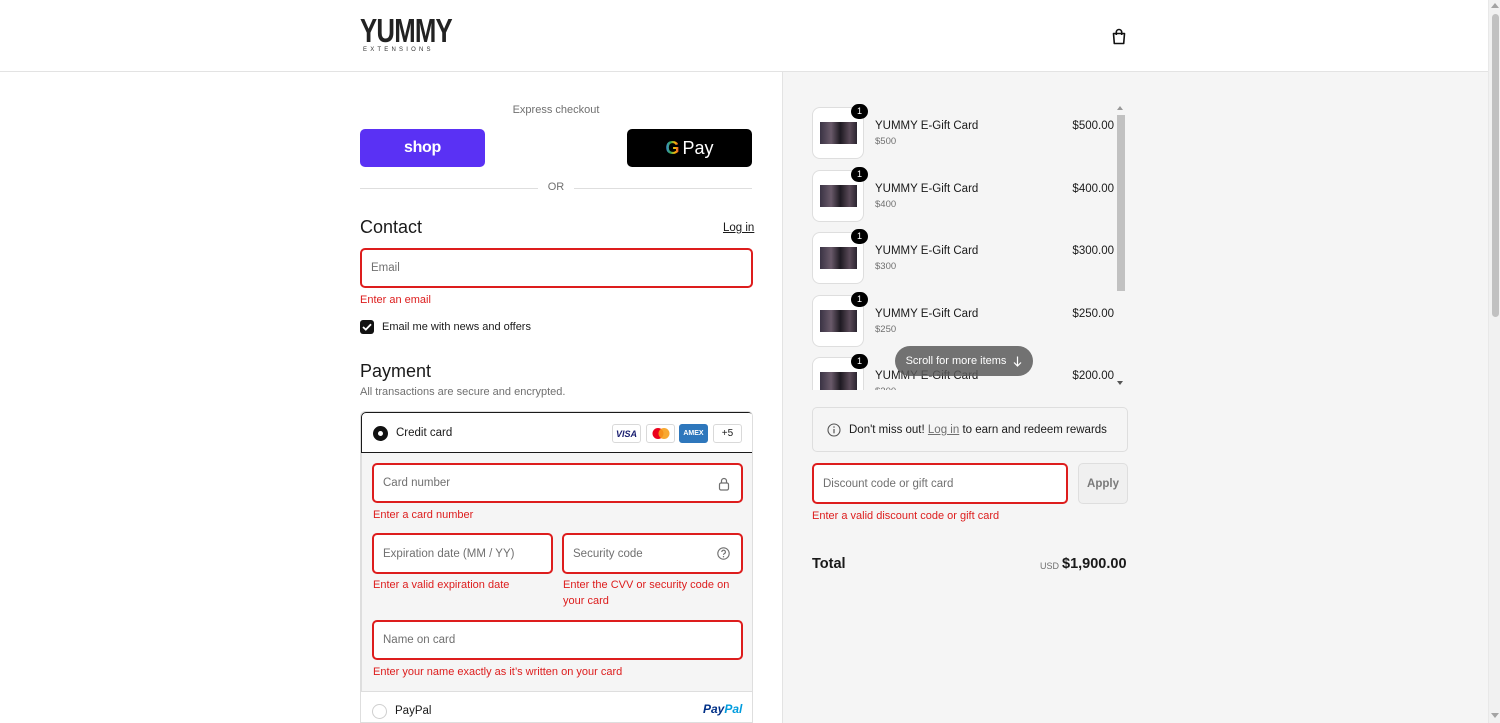 This screenshot has height=723, width=1500. Describe the element at coordinates (1494, 361) in the screenshot. I see `page-scrollbar` at that location.